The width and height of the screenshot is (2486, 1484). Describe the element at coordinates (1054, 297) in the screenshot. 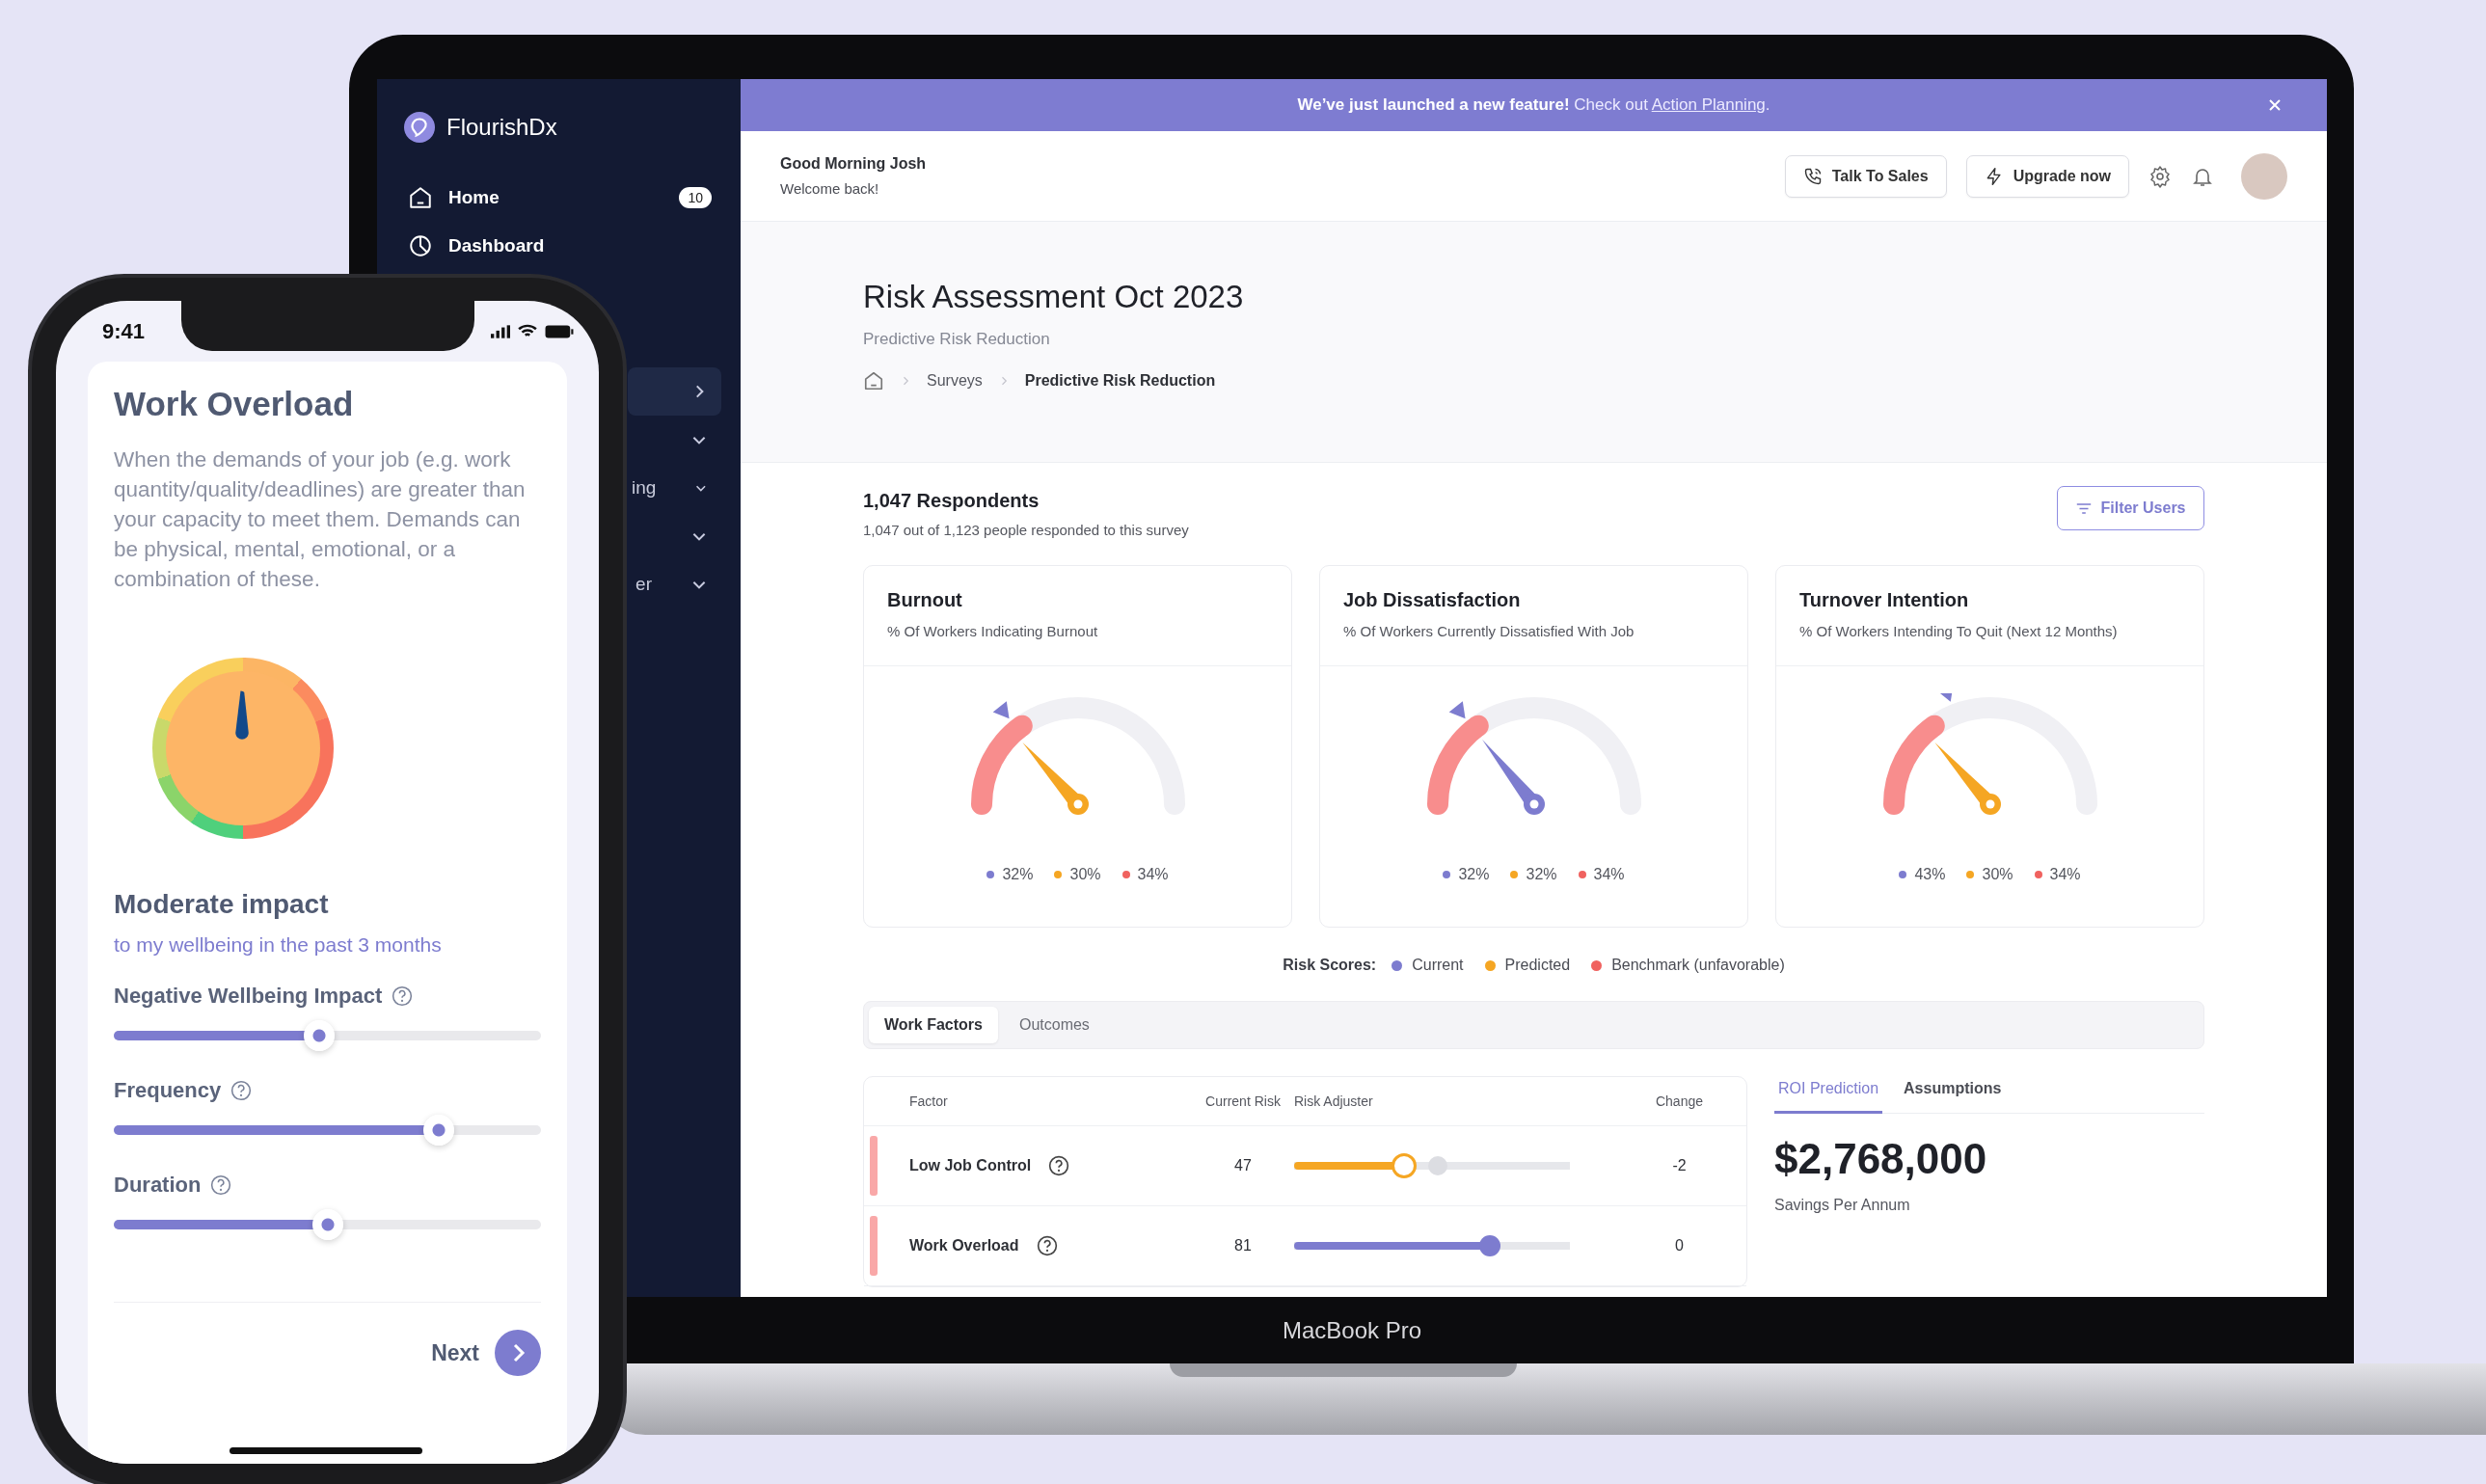

I see `page-title: Risk Assessment Oct 2023` at that location.